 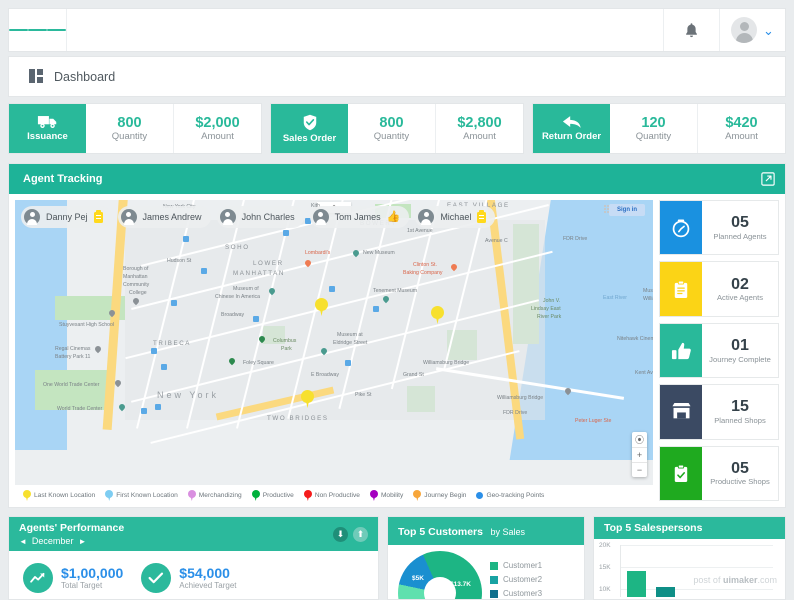 I want to click on stat-tile-body: 02 Active Agents, so click(x=740, y=288).